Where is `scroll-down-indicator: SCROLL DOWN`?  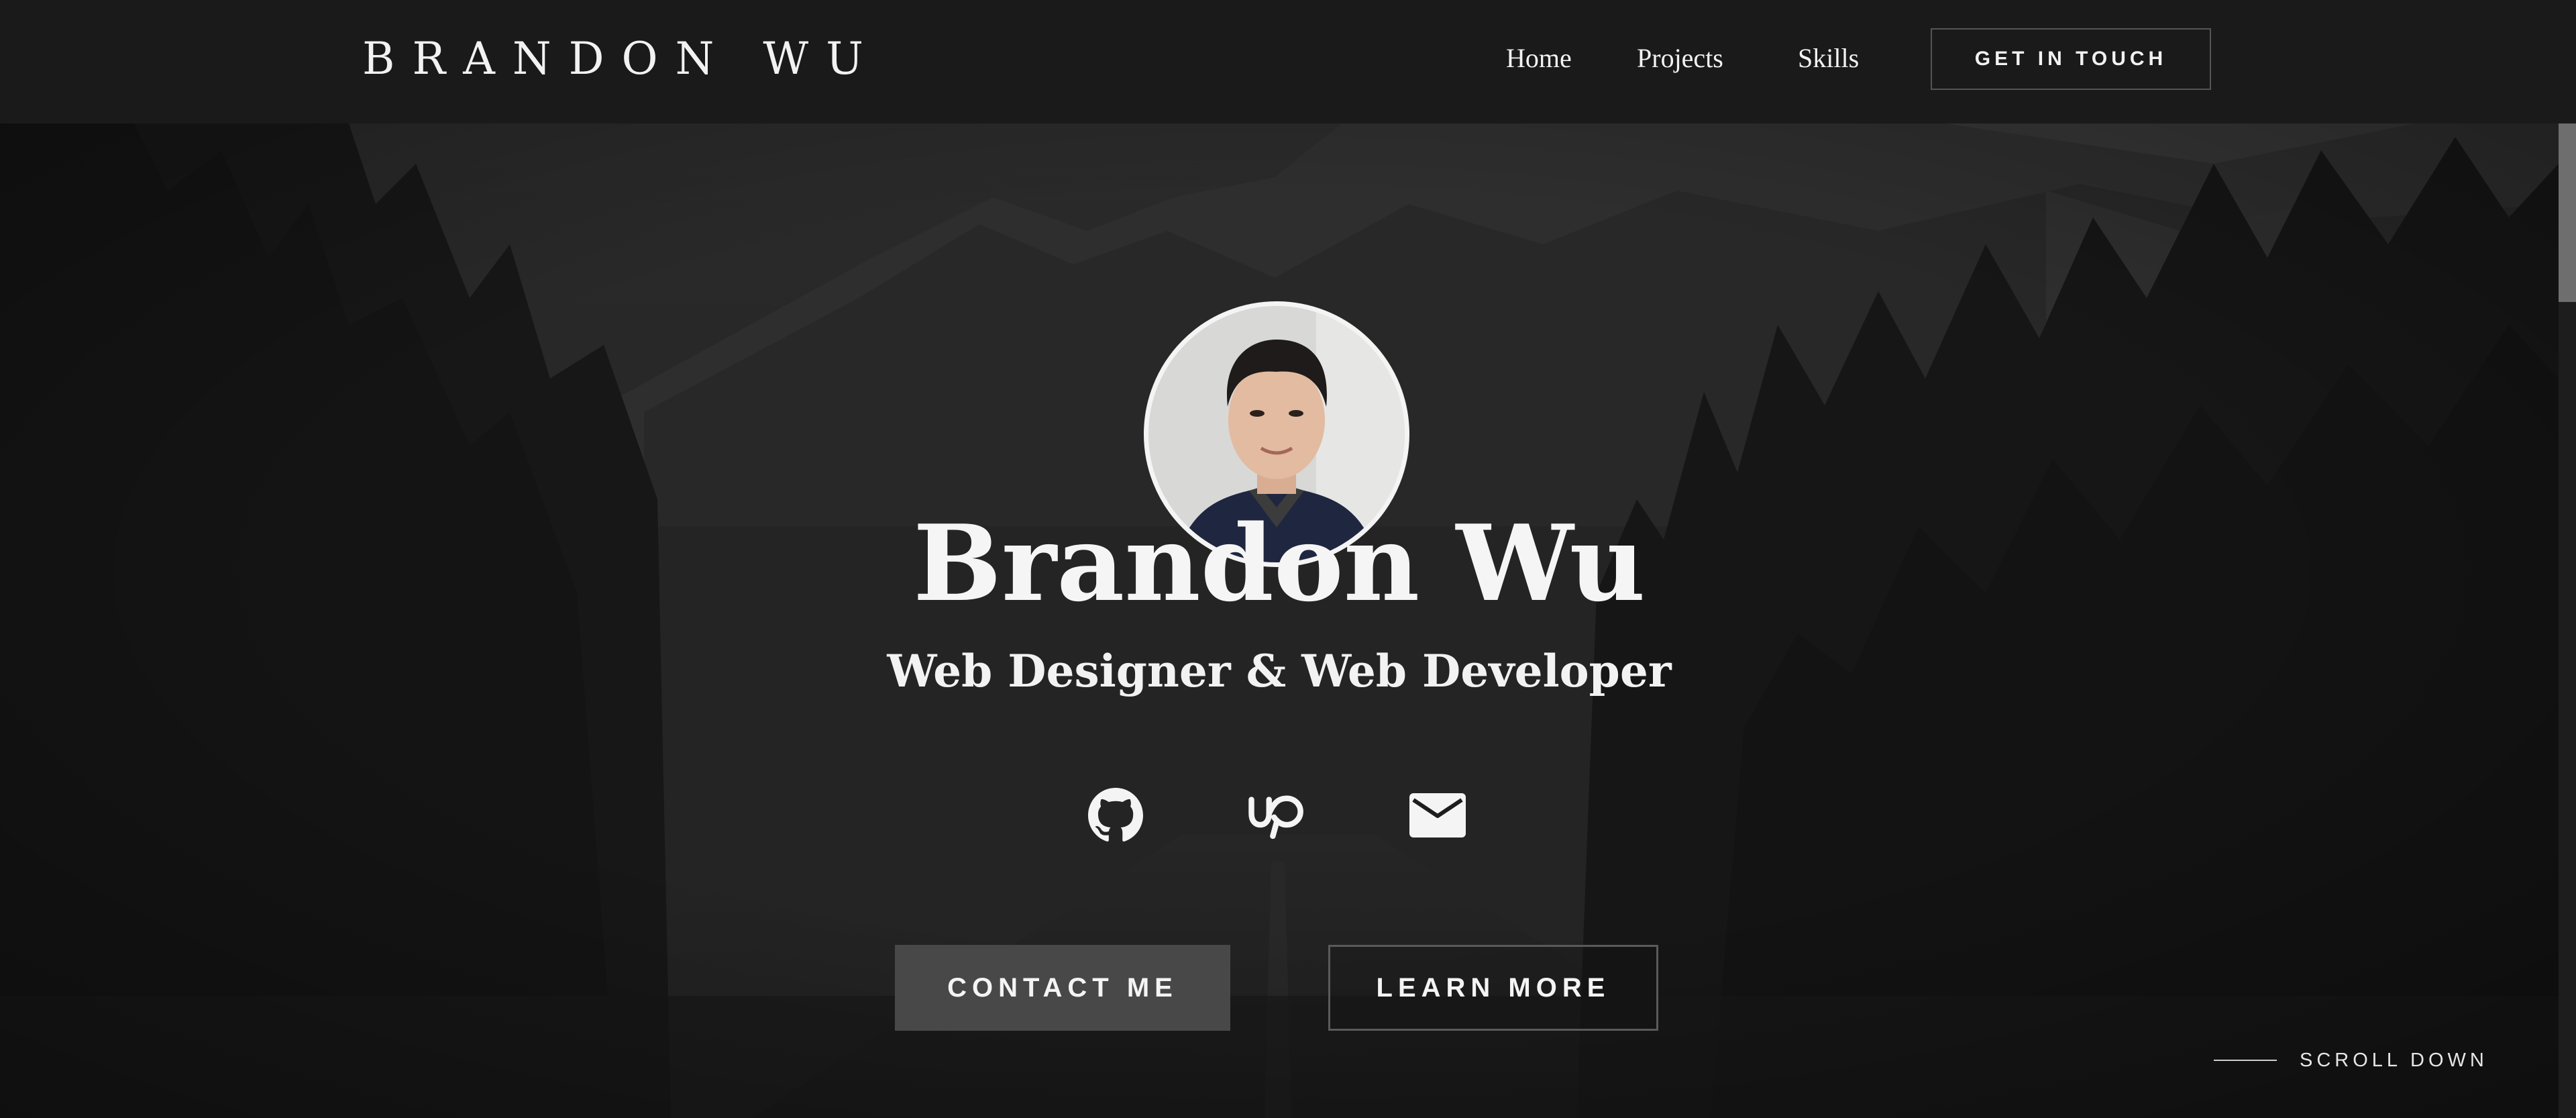
scroll-down-indicator: SCROLL DOWN is located at coordinates (2351, 1060).